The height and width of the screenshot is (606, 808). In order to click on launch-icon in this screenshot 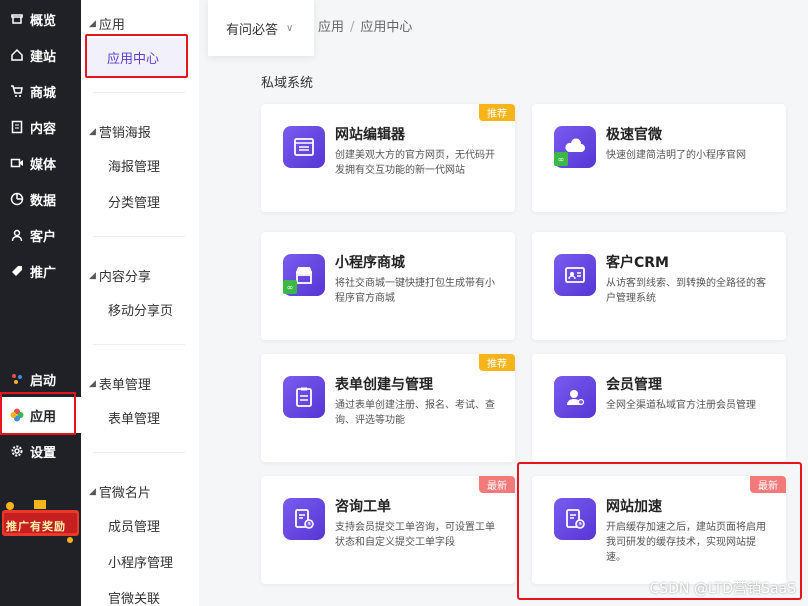, I will do `click(17, 379)`.